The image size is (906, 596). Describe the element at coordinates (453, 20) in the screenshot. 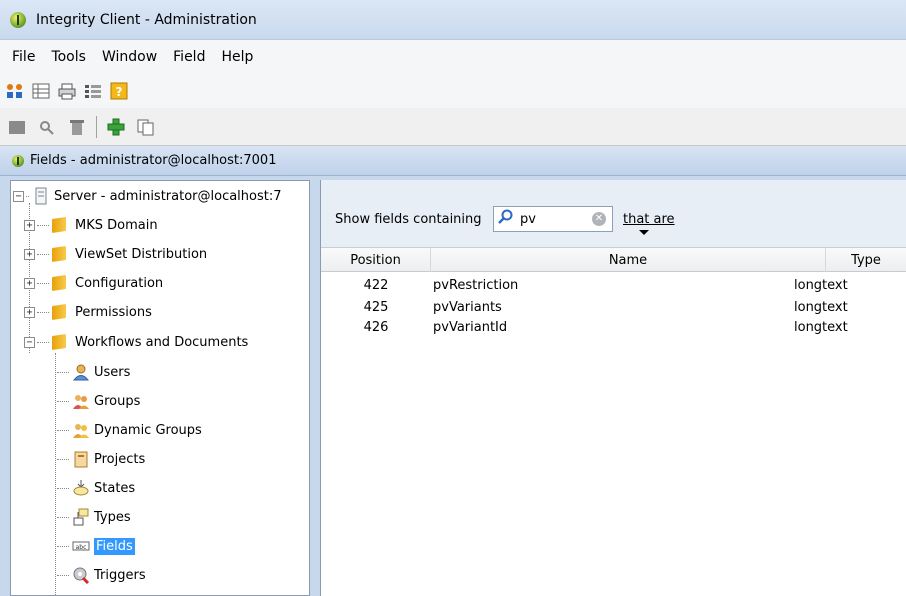

I see `title-bar: Integrity Client - Administration` at that location.